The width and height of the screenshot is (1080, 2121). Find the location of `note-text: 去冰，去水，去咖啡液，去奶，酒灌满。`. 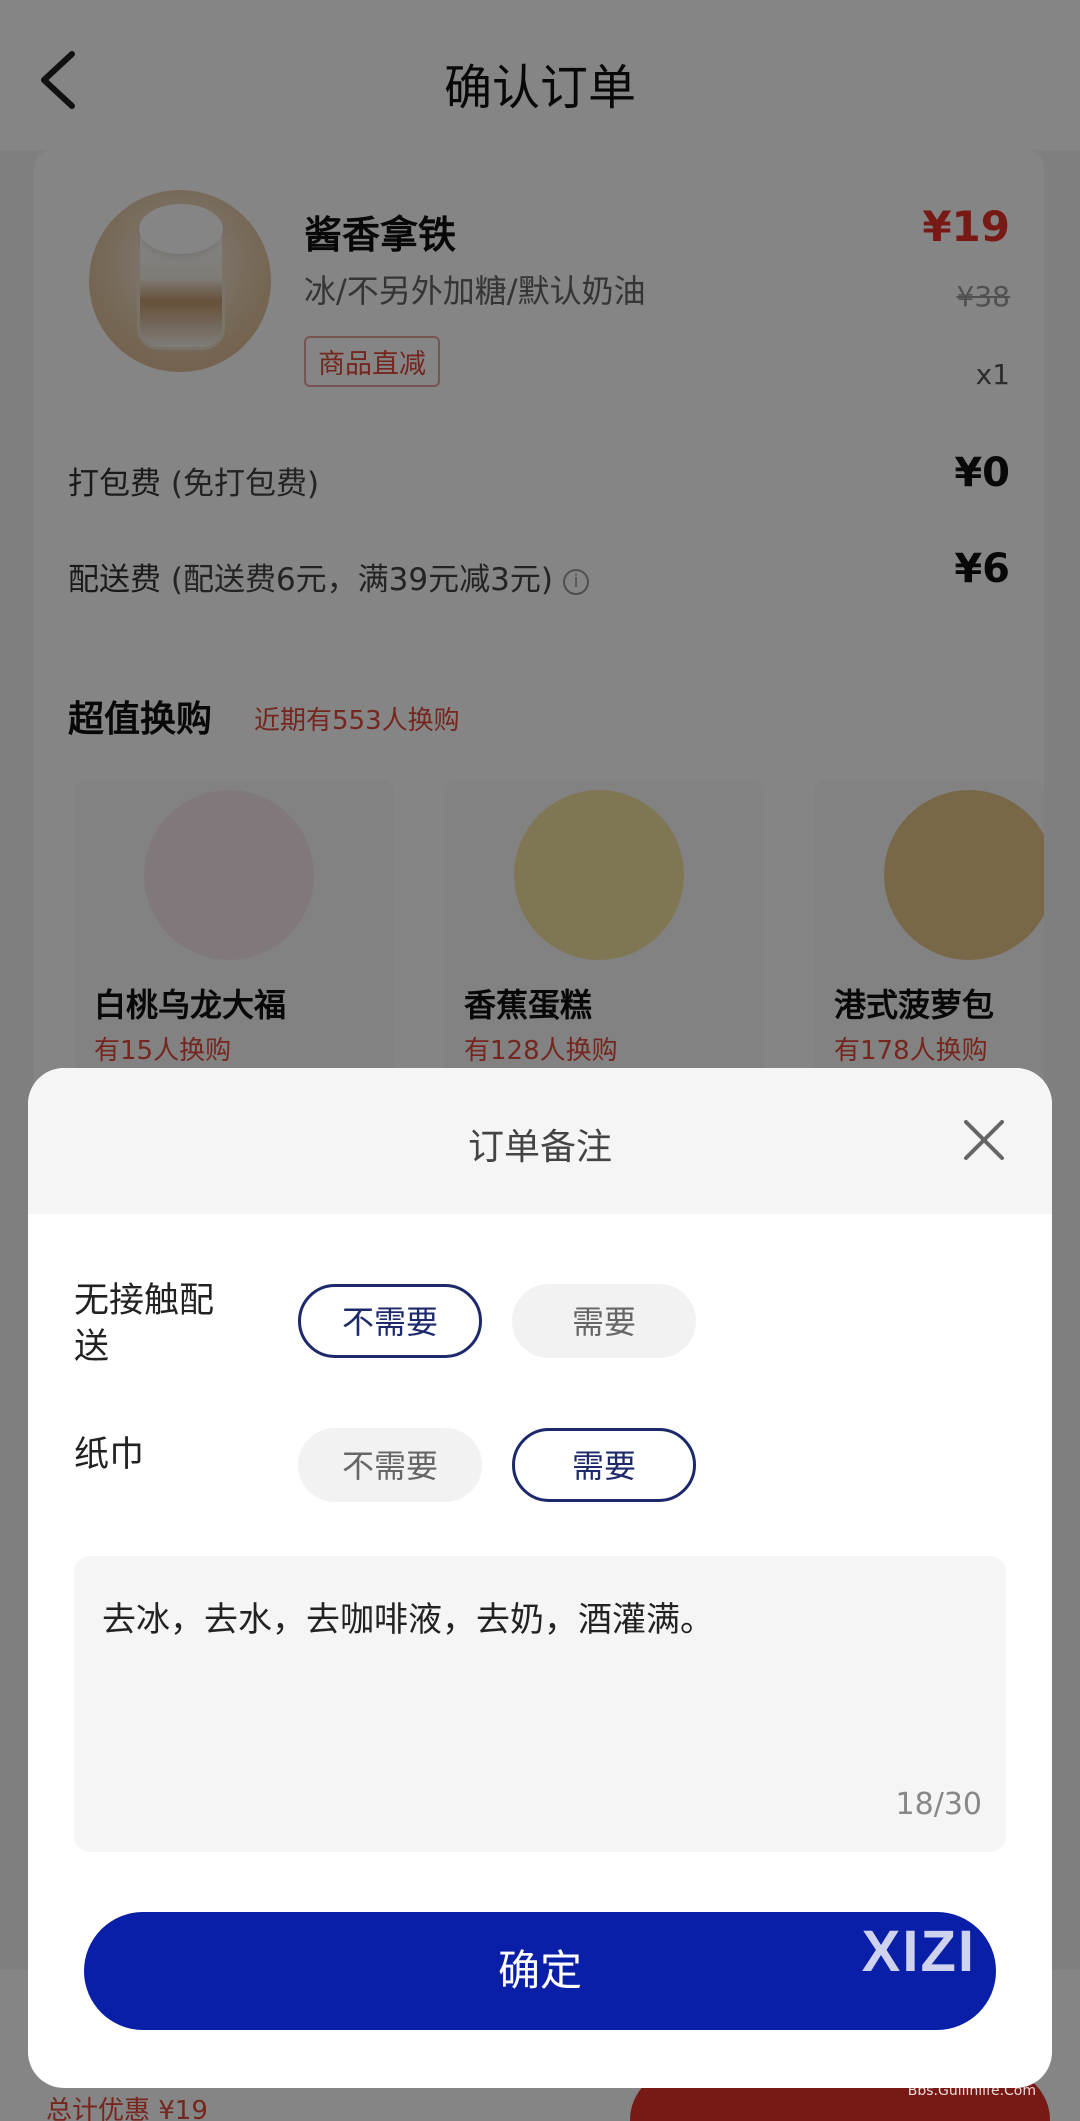

note-text: 去冰，去水，去咖啡液，去奶，酒灌满。 is located at coordinates (408, 1620).